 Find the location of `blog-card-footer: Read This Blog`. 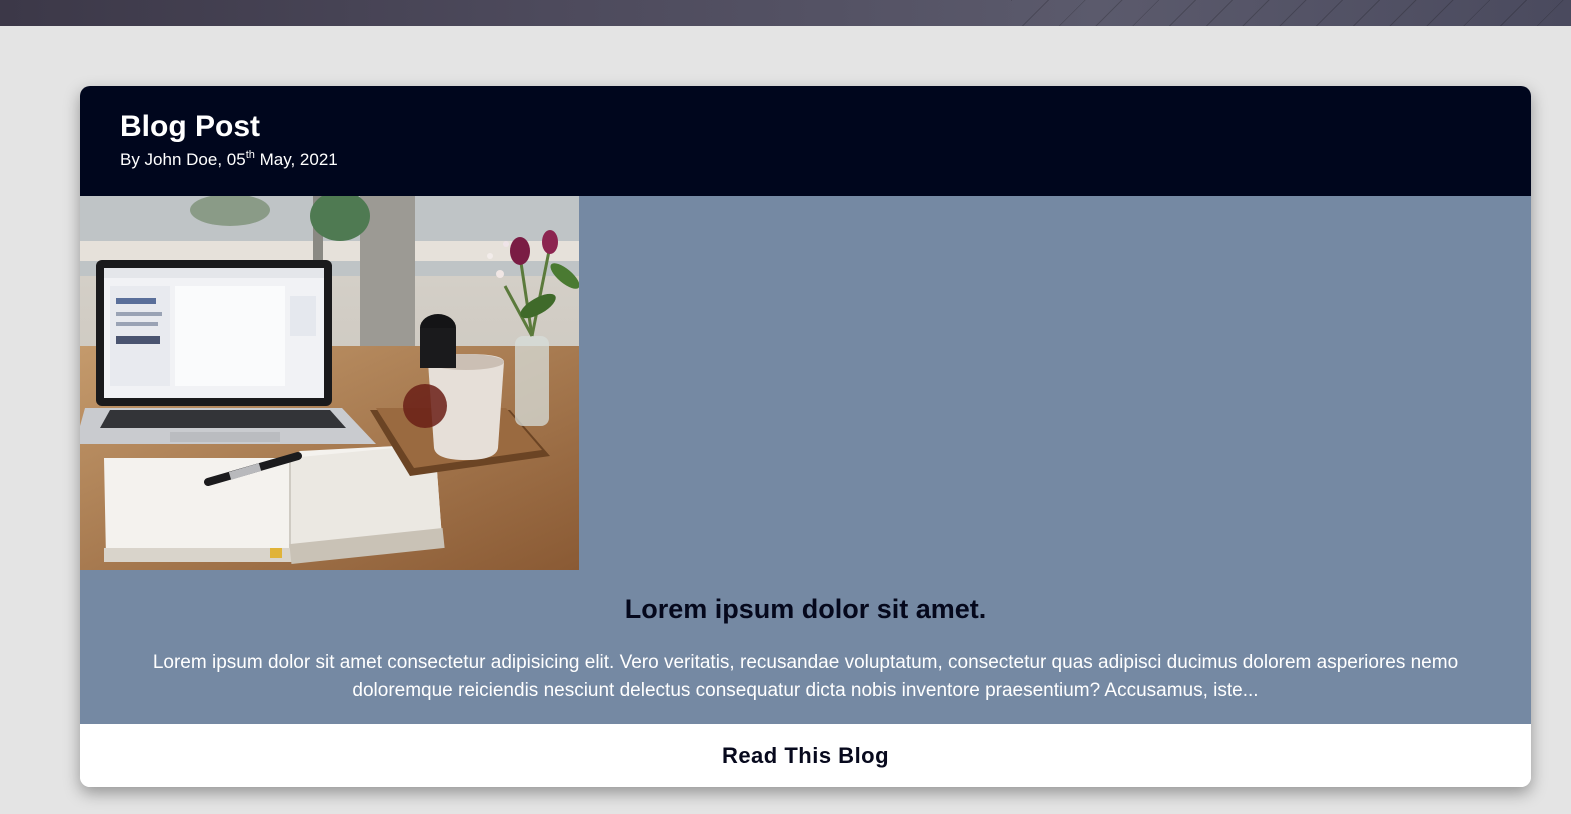

blog-card-footer: Read This Blog is located at coordinates (805, 755).